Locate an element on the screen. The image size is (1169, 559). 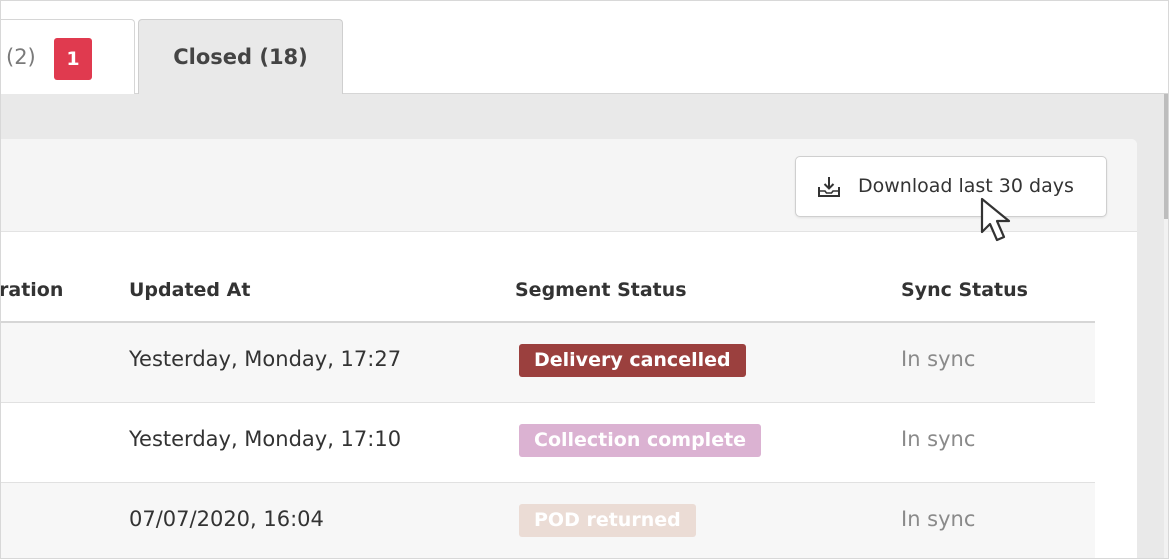
tab-closed-label: Closed (18) is located at coordinates (240, 57).